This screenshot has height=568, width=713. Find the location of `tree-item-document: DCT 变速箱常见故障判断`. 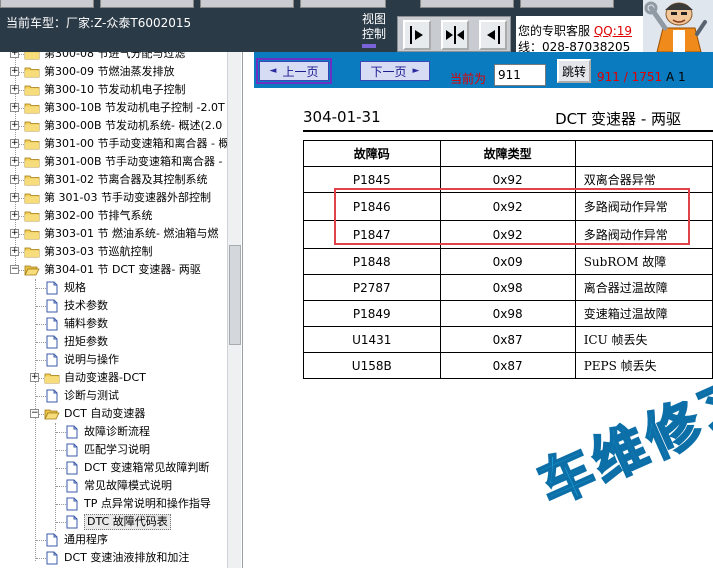

tree-item-document: DCT 变速箱常见故障判断 is located at coordinates (113, 468).